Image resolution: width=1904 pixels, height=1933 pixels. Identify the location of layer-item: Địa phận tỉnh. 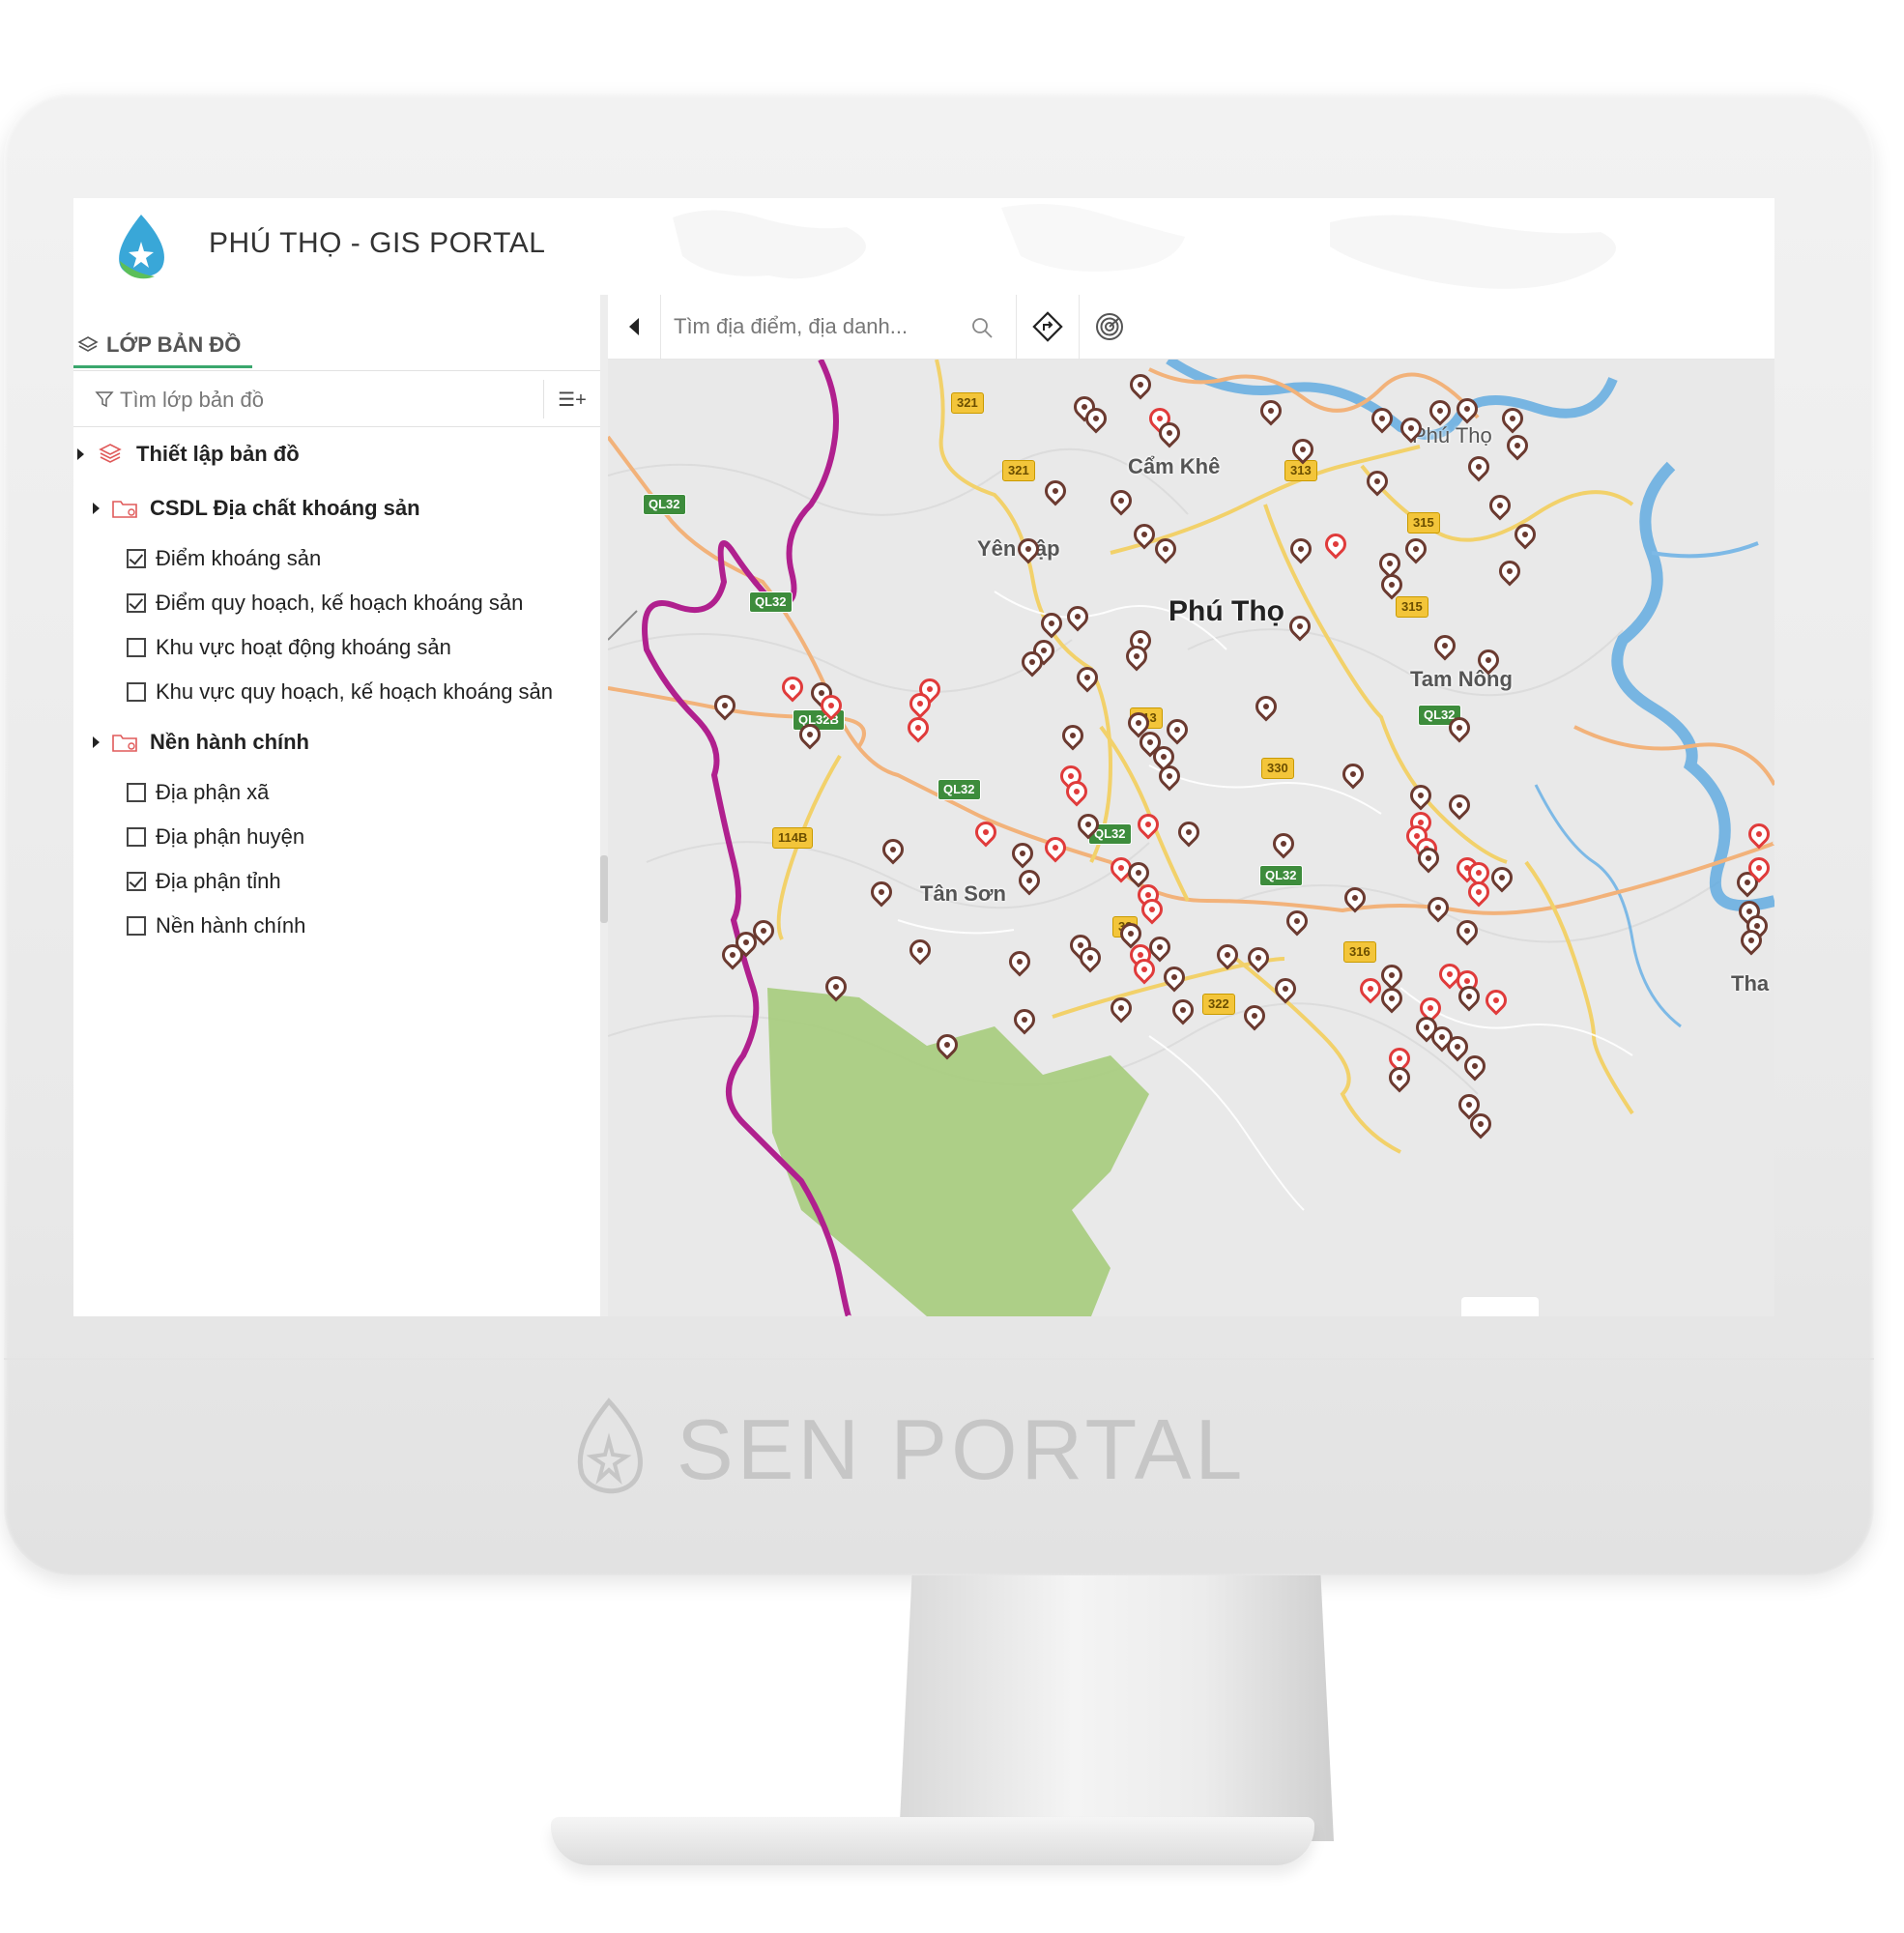
(204, 881).